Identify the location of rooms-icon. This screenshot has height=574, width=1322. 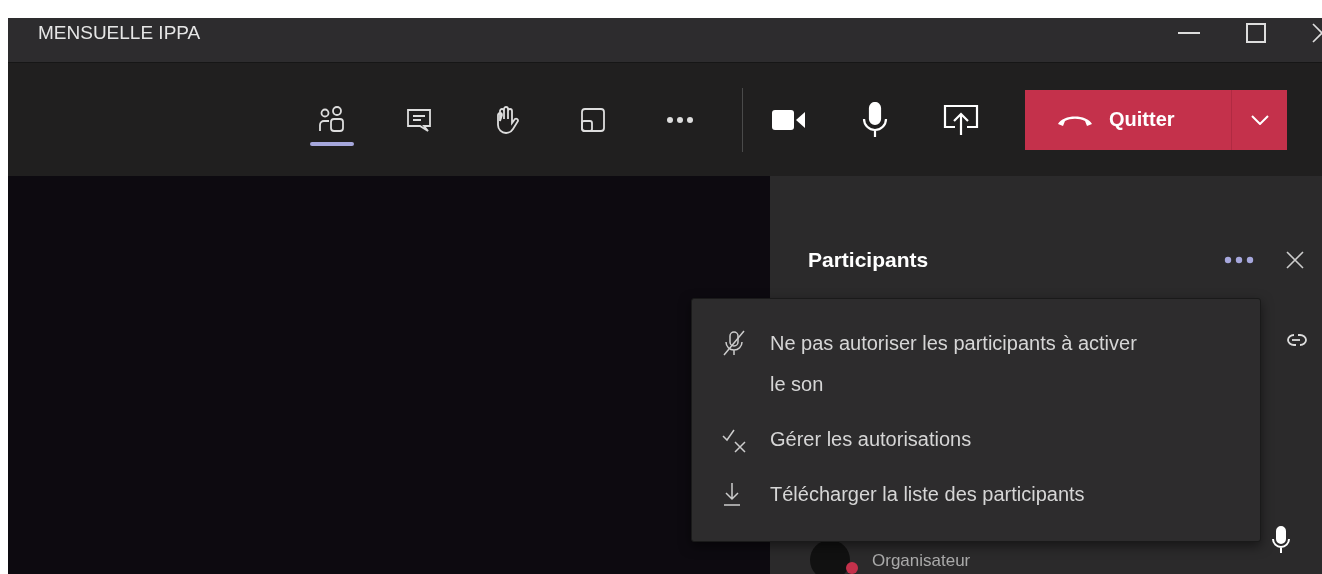
(593, 119).